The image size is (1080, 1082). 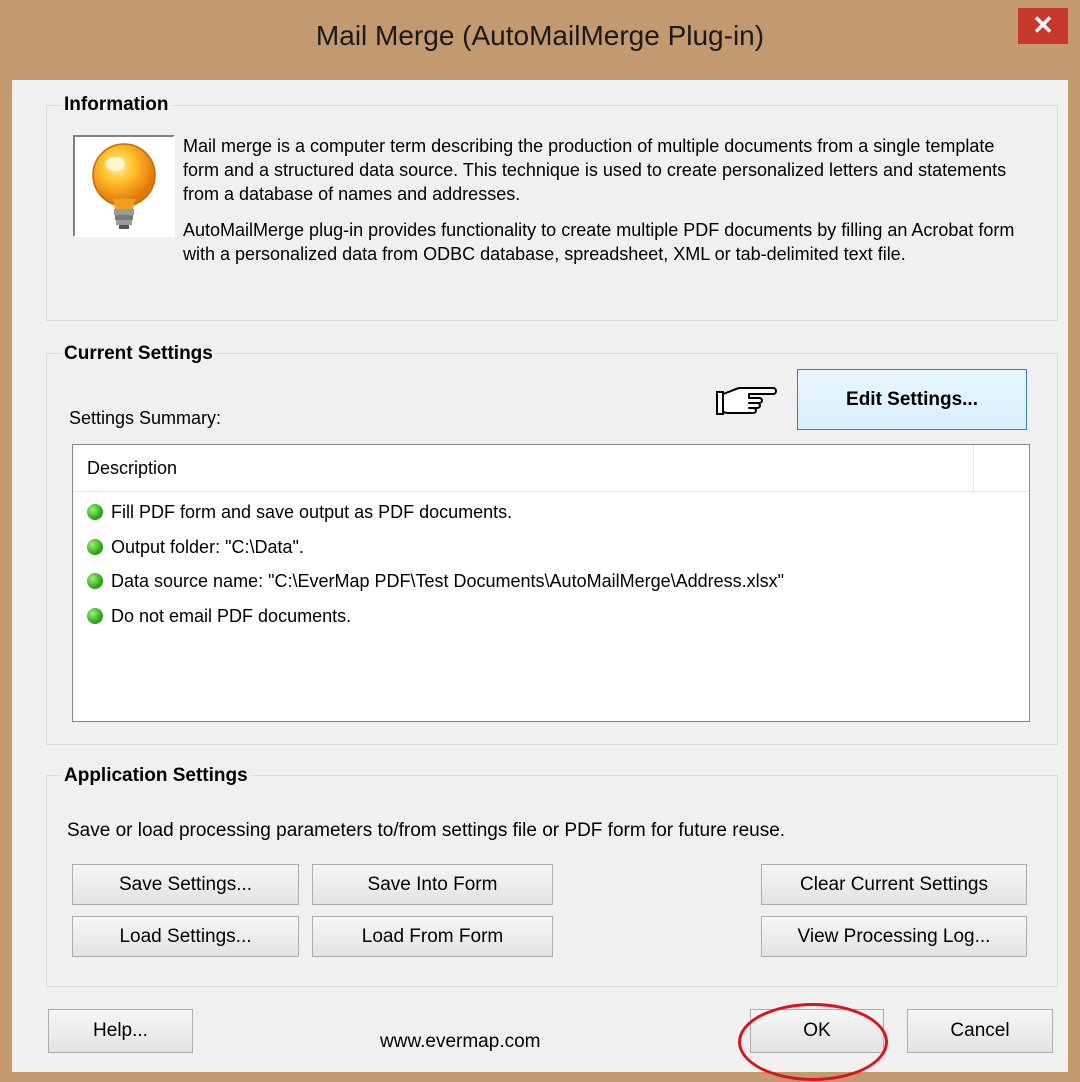 What do you see at coordinates (973, 468) in the screenshot?
I see `column-divider` at bounding box center [973, 468].